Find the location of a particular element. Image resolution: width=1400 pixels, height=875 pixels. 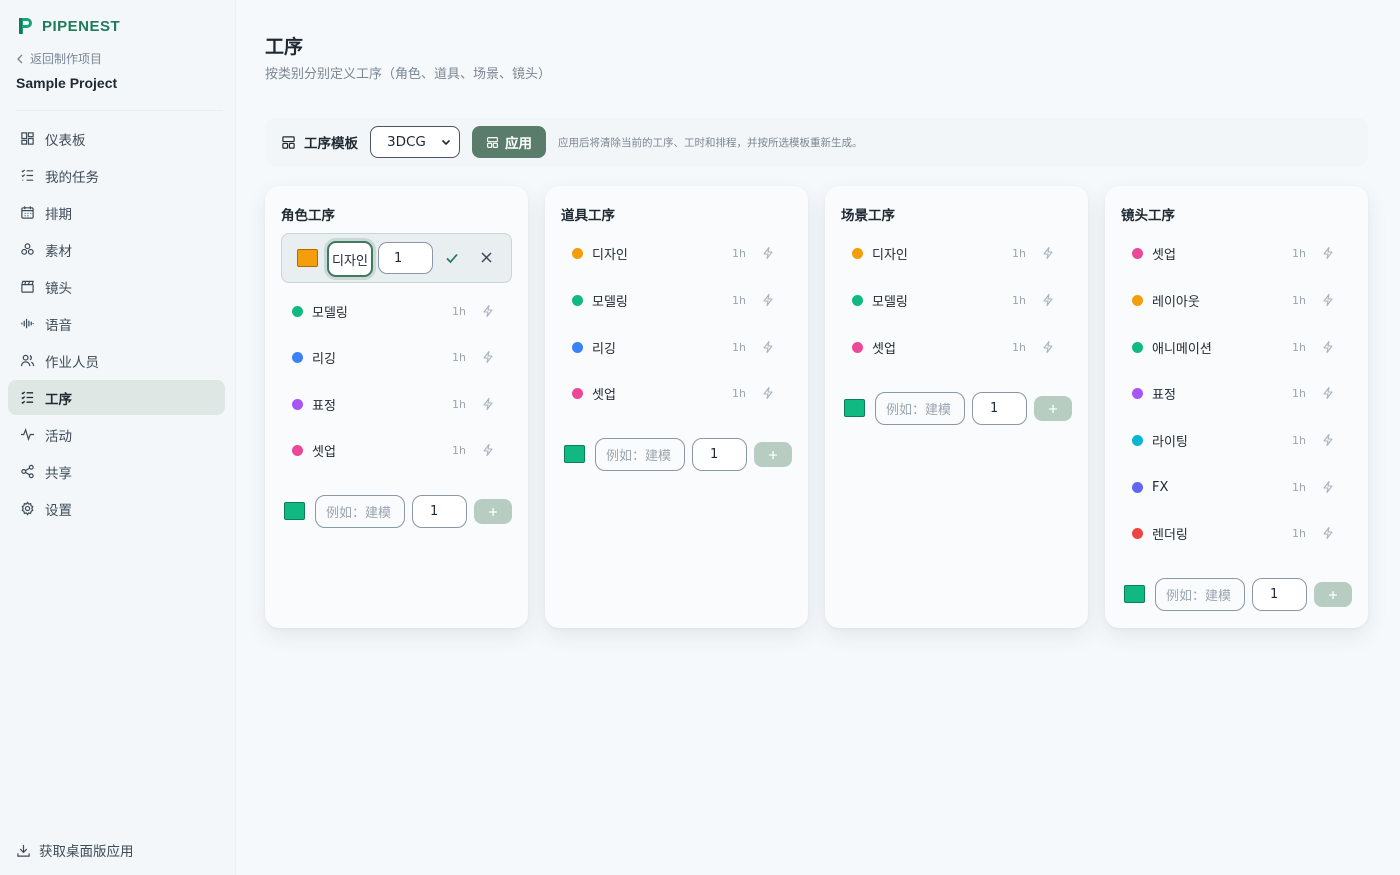

step-color-picker is located at coordinates (307, 258).